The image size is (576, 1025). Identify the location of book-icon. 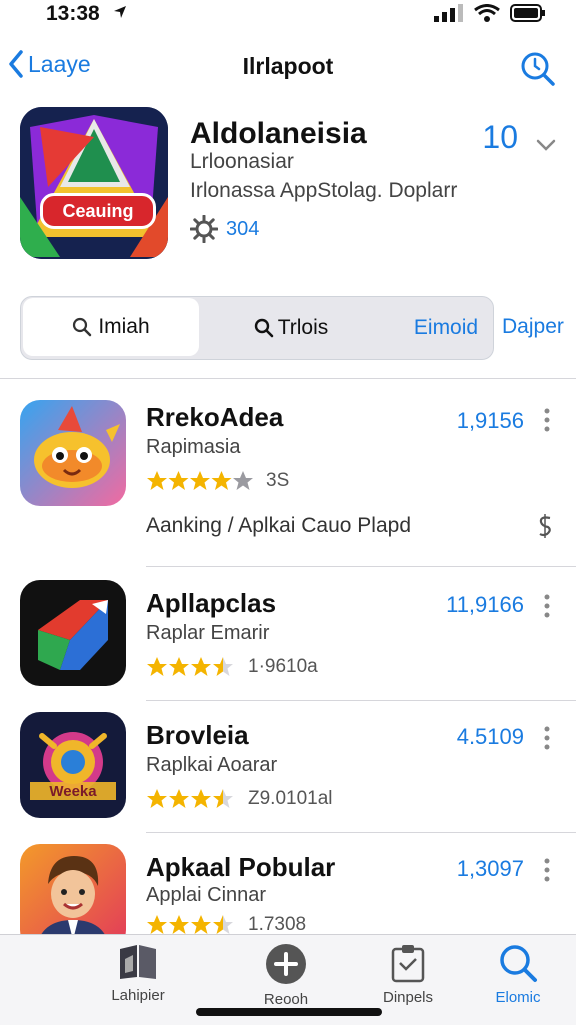
(138, 962).